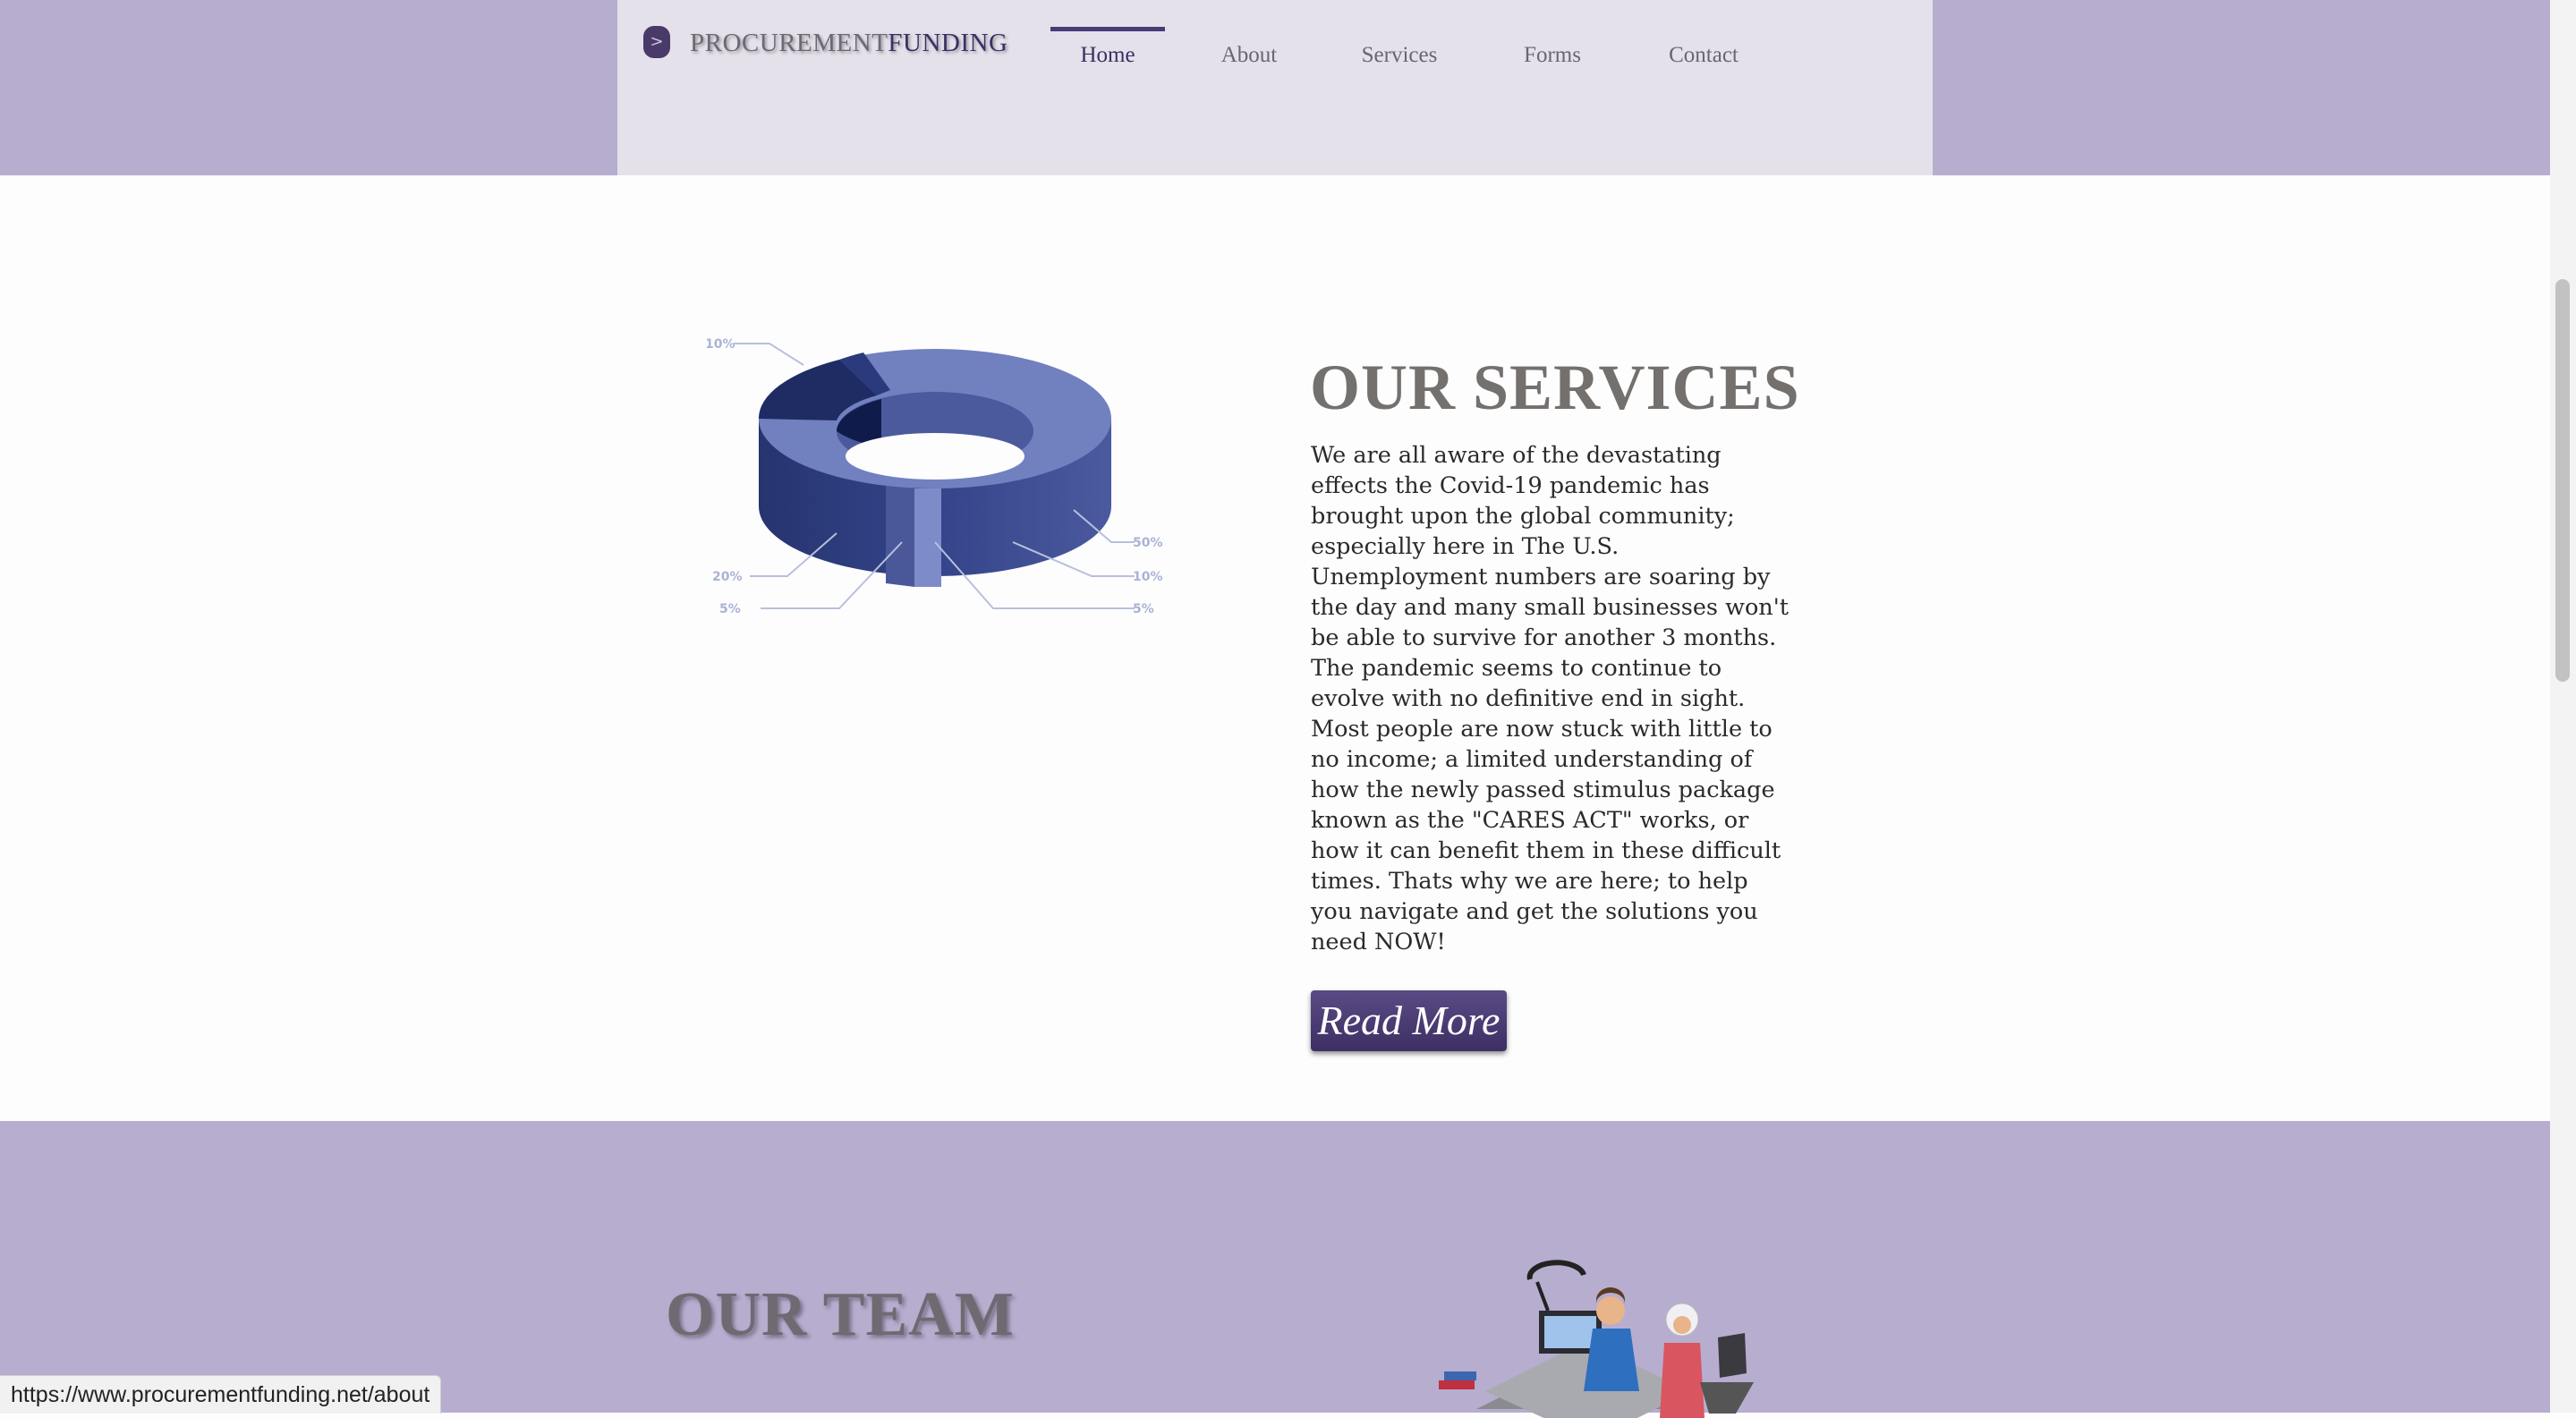 This screenshot has height=1418, width=2576. Describe the element at coordinates (840, 1314) in the screenshot. I see `team-heading: OUR TEAM` at that location.